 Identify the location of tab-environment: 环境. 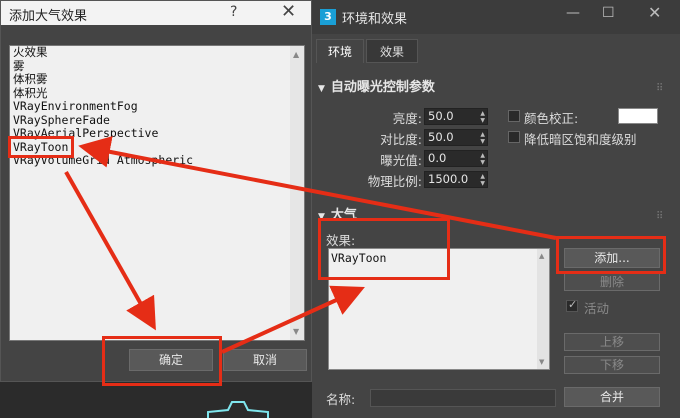
(340, 51).